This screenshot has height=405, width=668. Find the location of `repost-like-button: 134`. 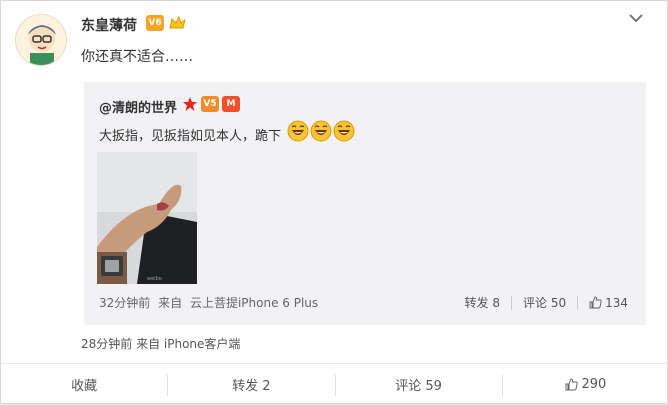

repost-like-button: 134 is located at coordinates (608, 303).